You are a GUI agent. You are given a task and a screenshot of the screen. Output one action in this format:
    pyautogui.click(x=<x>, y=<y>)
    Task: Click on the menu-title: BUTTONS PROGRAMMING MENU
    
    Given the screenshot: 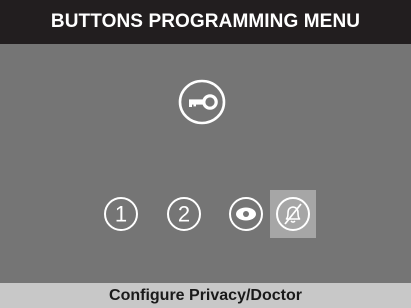 What is the action you would take?
    pyautogui.click(x=205, y=22)
    